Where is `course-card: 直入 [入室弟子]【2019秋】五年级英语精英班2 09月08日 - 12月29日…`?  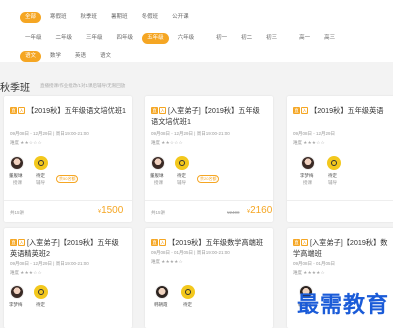 course-card: 直入 [入室弟子]【2019秋】五年级英语精英班2 09月08日 - 12月29日… is located at coordinates (68, 278).